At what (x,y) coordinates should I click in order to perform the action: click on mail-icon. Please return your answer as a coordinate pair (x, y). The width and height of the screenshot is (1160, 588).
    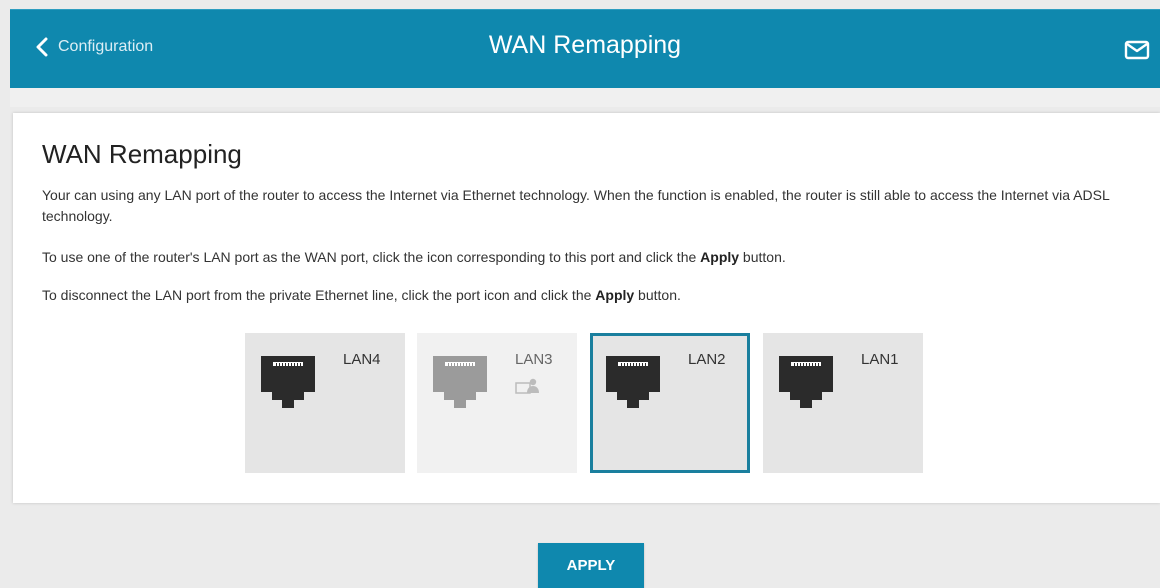
    Looking at the image, I should click on (1137, 50).